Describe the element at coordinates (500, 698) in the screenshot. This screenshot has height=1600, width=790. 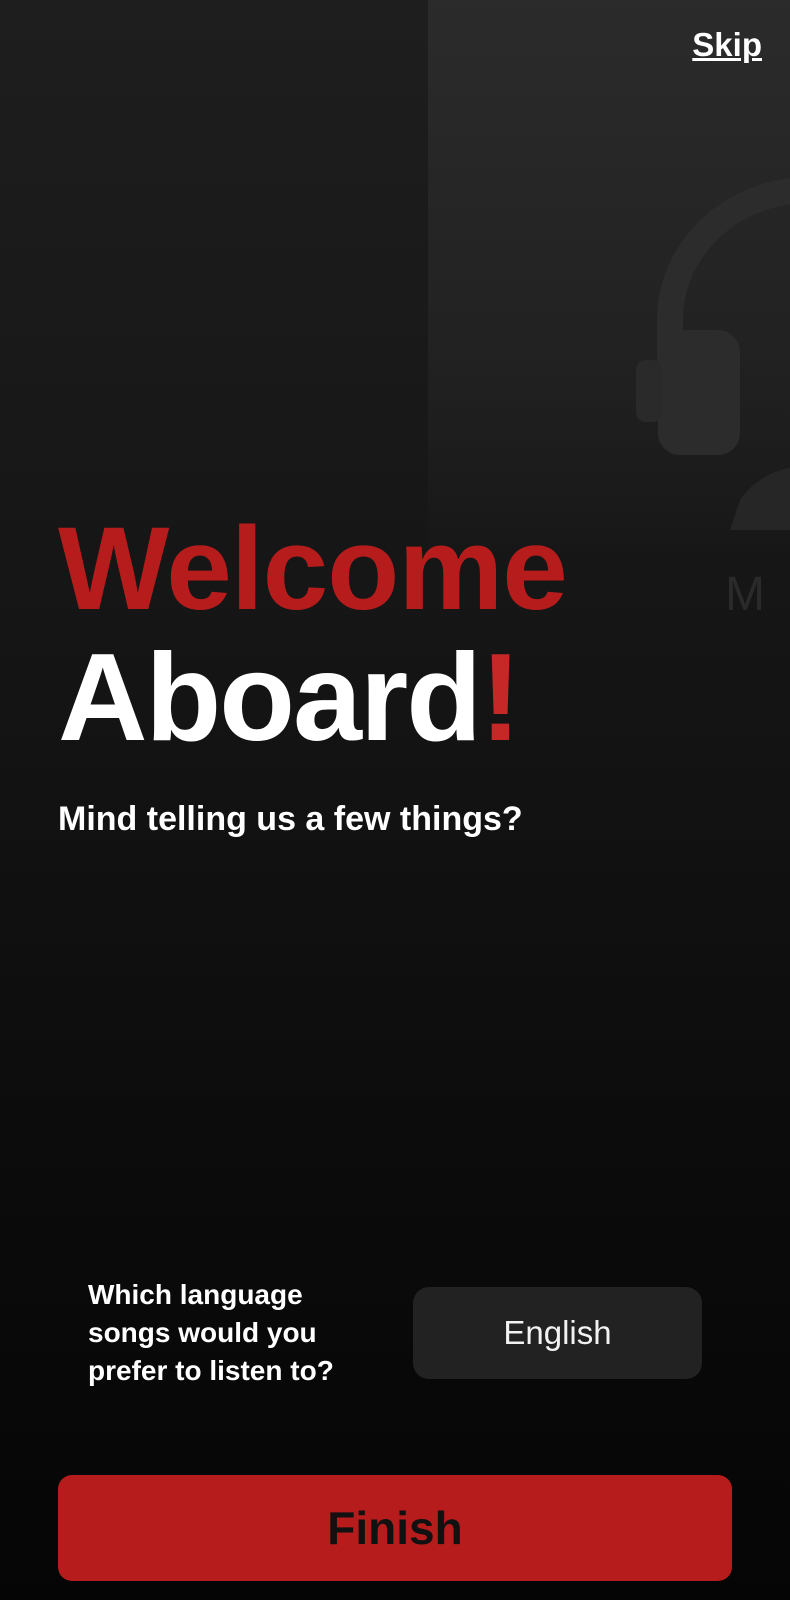
I see `headline-exclamation: !` at that location.